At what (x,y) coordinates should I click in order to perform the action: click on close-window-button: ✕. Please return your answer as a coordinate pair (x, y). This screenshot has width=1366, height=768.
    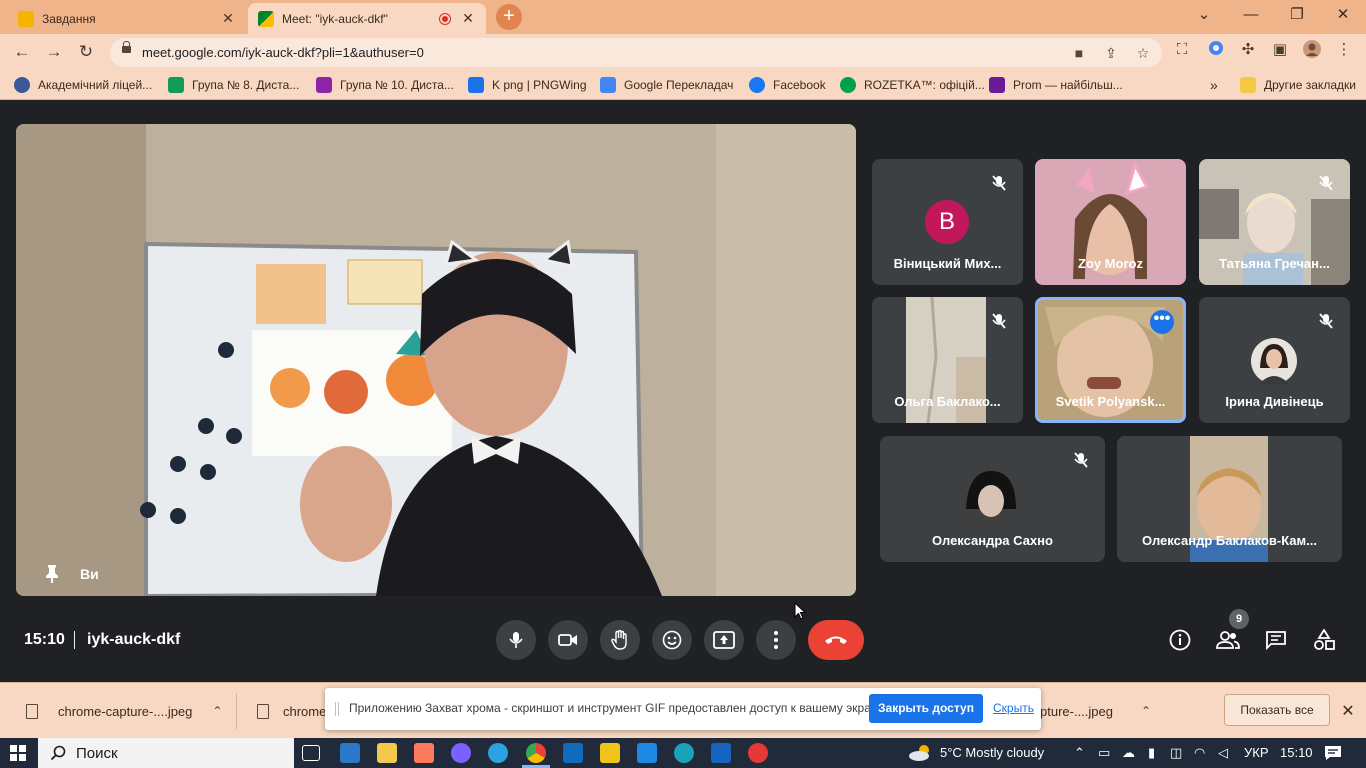
    Looking at the image, I should click on (1343, 15).